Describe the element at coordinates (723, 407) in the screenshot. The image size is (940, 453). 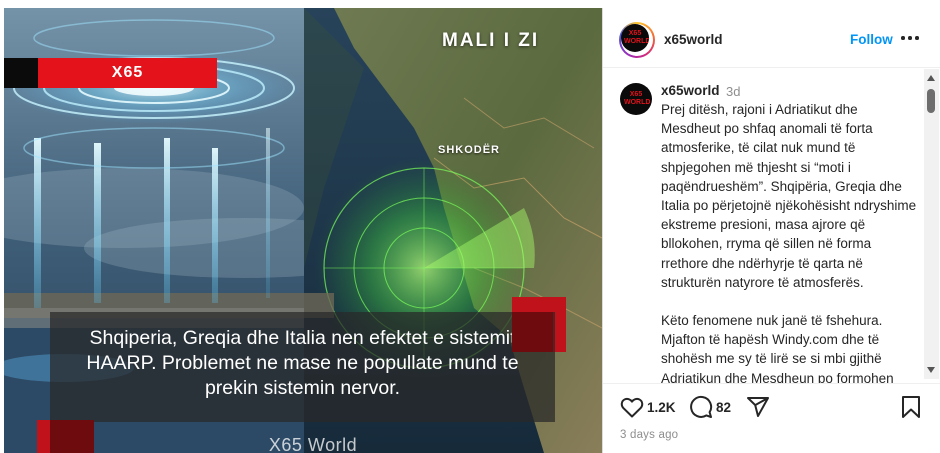
I see `comment-count: 82` at that location.